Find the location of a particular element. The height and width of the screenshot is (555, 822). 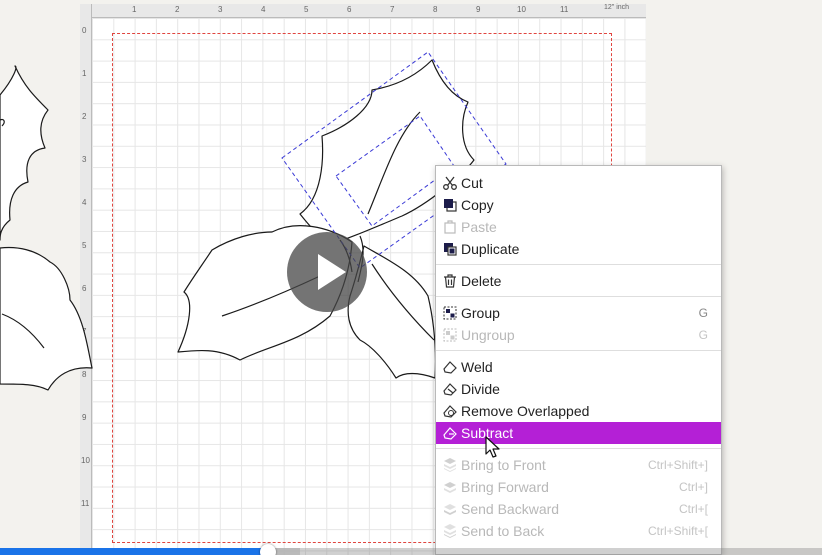

menu-item-copy: Copy is located at coordinates (578, 205).